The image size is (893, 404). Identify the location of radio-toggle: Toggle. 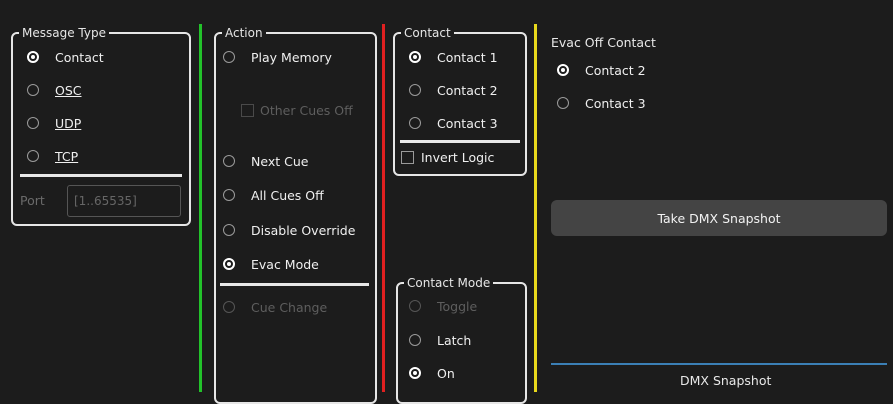
(443, 306).